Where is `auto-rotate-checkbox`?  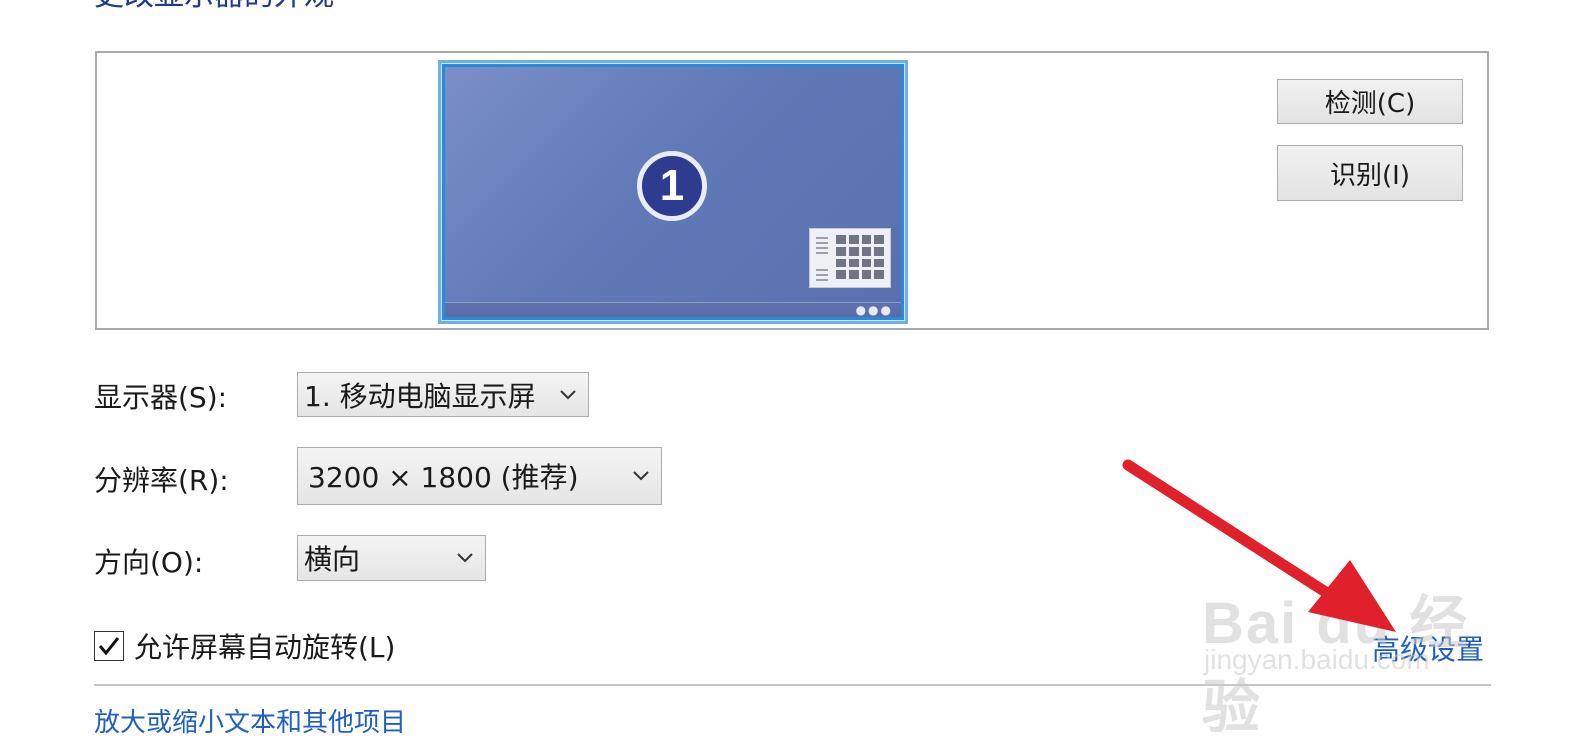
auto-rotate-checkbox is located at coordinates (109, 646).